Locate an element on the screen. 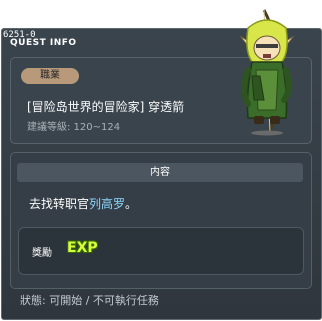  quest-instruction: 去找转职官列高罗。 is located at coordinates (83, 203).